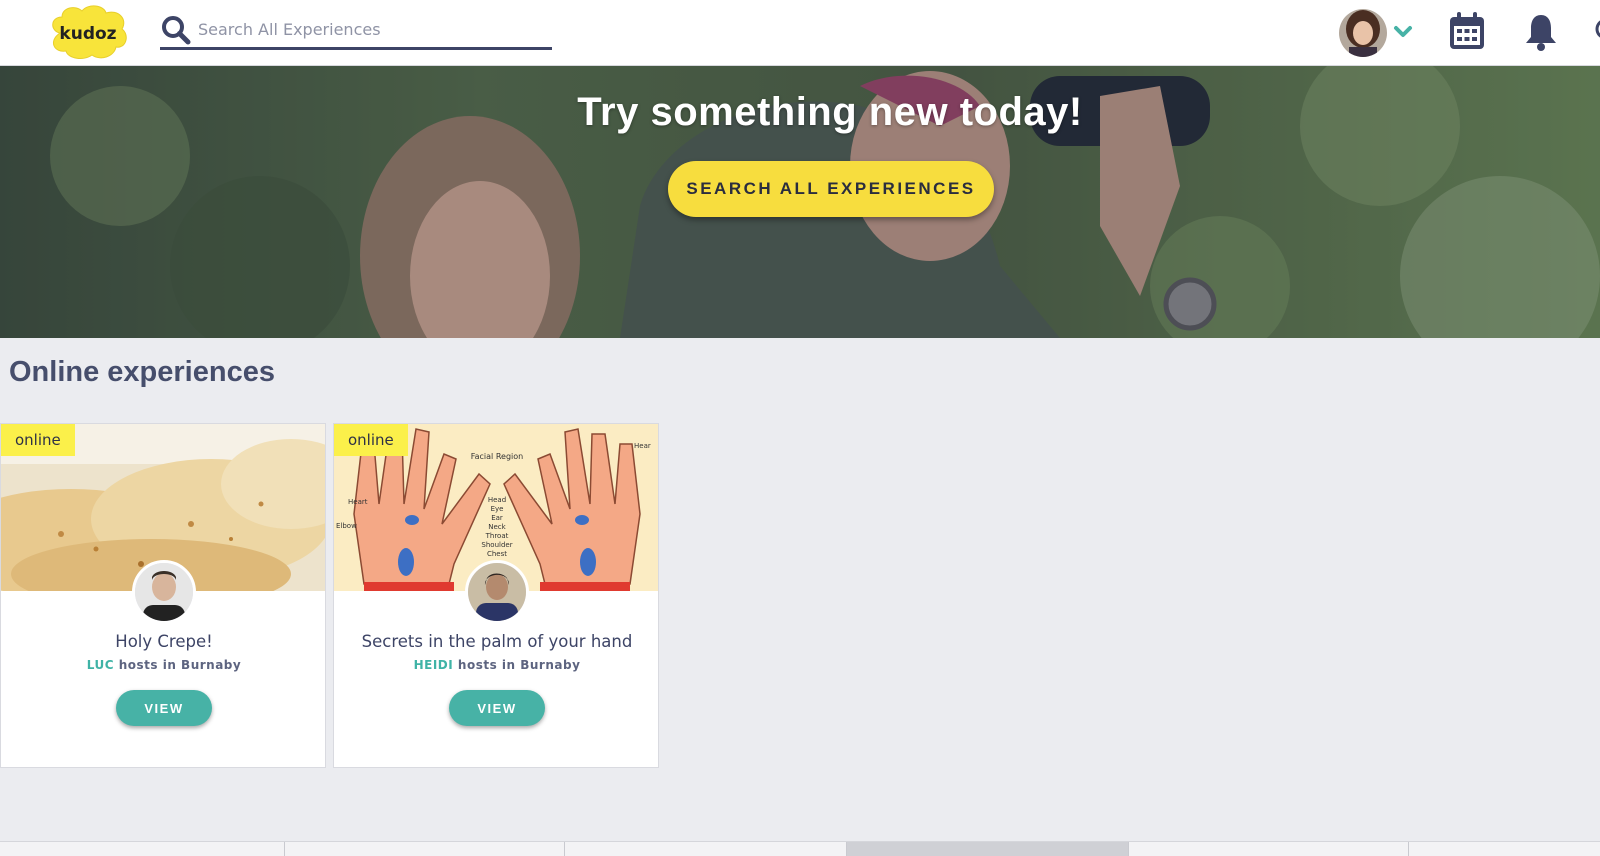 The image size is (1600, 856). I want to click on user-avatar, so click(1363, 33).